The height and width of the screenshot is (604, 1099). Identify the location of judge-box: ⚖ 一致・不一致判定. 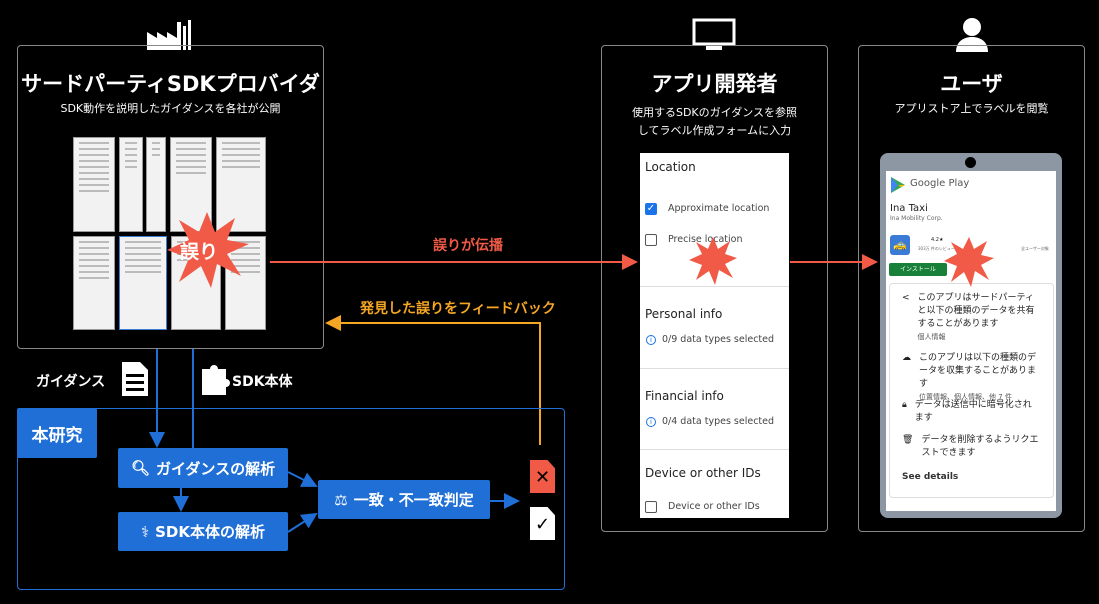
(404, 499).